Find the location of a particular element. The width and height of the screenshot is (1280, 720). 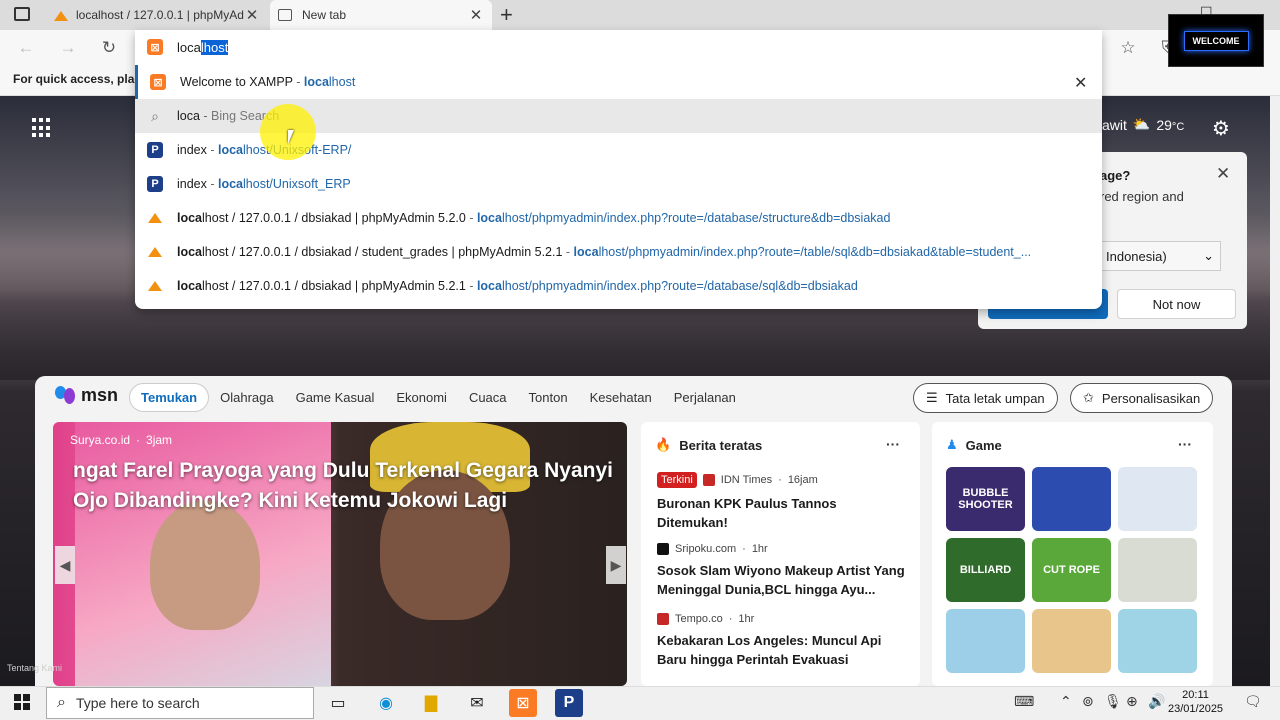

feed-tab: Perjalanan is located at coordinates (705, 397).